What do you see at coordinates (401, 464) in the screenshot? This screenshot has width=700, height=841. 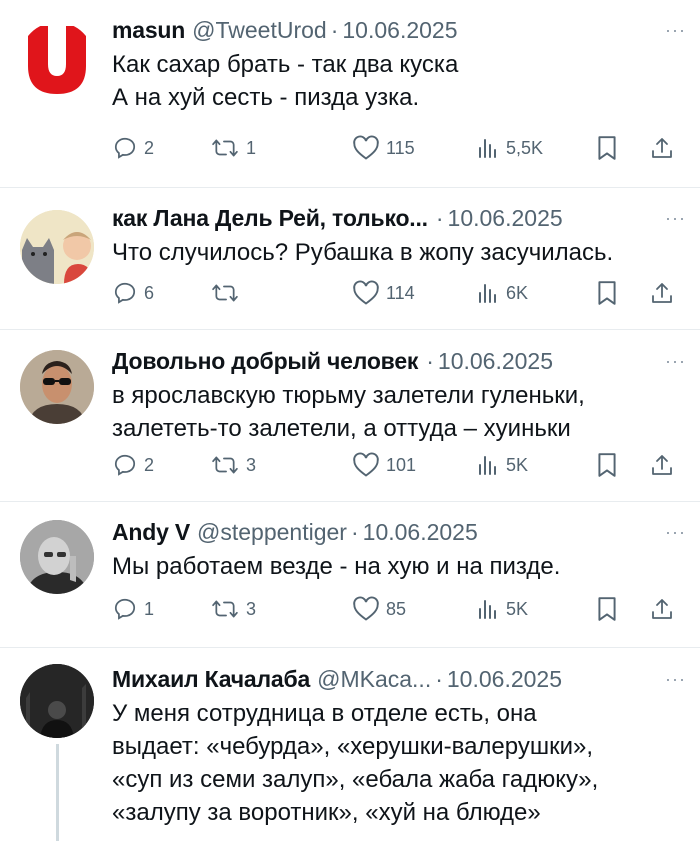 I see `like-count: 101` at bounding box center [401, 464].